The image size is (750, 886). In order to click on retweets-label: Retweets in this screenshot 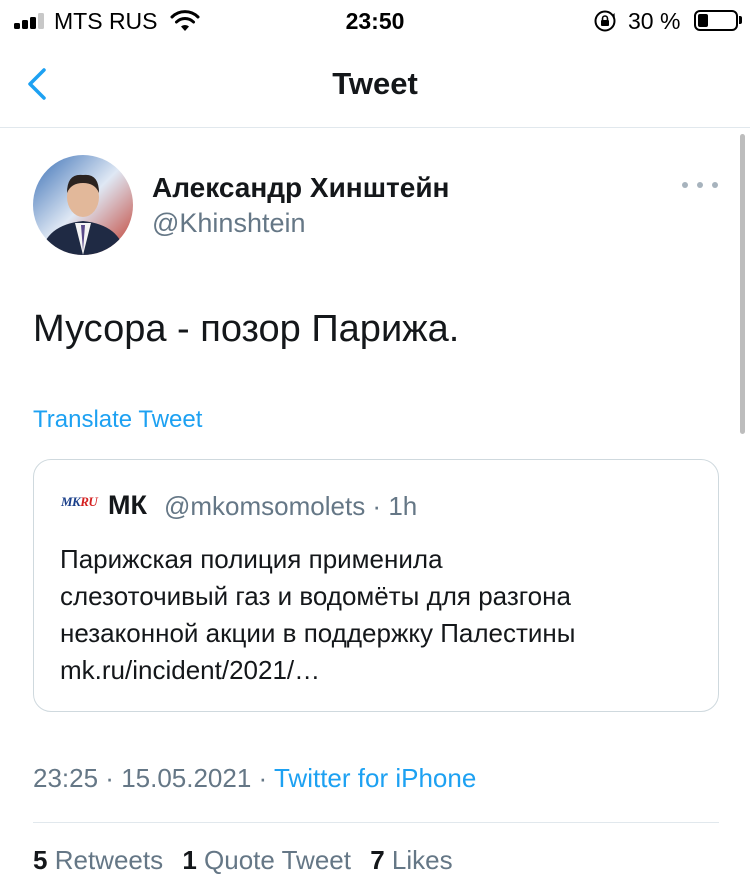, I will do `click(109, 860)`.